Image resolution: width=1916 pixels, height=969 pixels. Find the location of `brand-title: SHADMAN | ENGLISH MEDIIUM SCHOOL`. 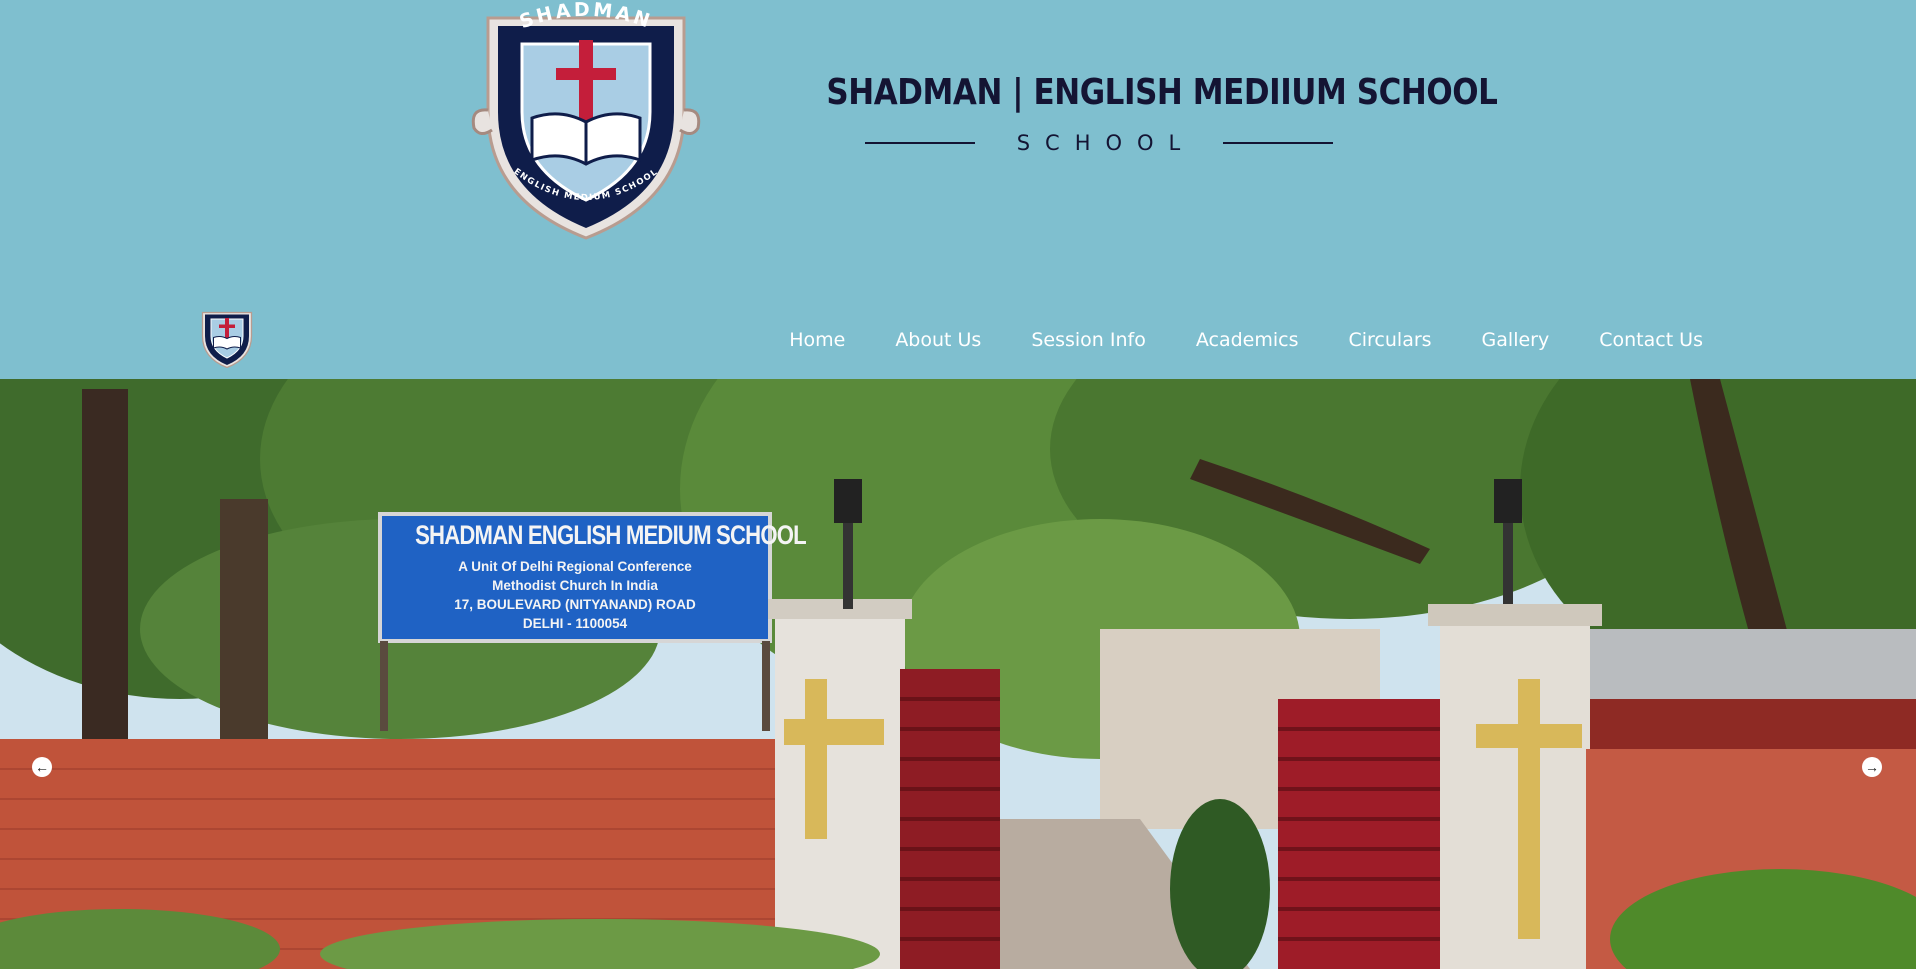

brand-title: SHADMAN | ENGLISH MEDIIUM SCHOOL is located at coordinates (1162, 92).